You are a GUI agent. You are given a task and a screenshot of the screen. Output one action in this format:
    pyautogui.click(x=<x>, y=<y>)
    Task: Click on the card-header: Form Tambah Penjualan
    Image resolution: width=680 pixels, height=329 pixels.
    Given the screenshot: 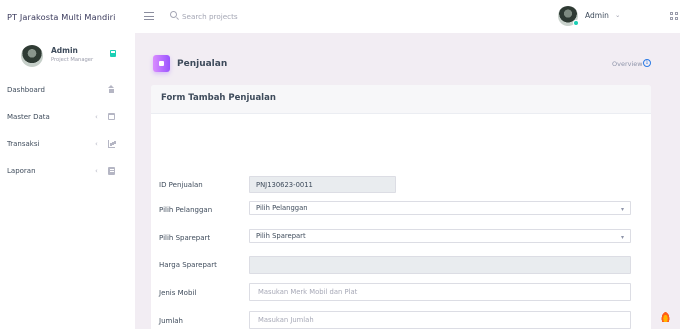 What is the action you would take?
    pyautogui.click(x=401, y=99)
    